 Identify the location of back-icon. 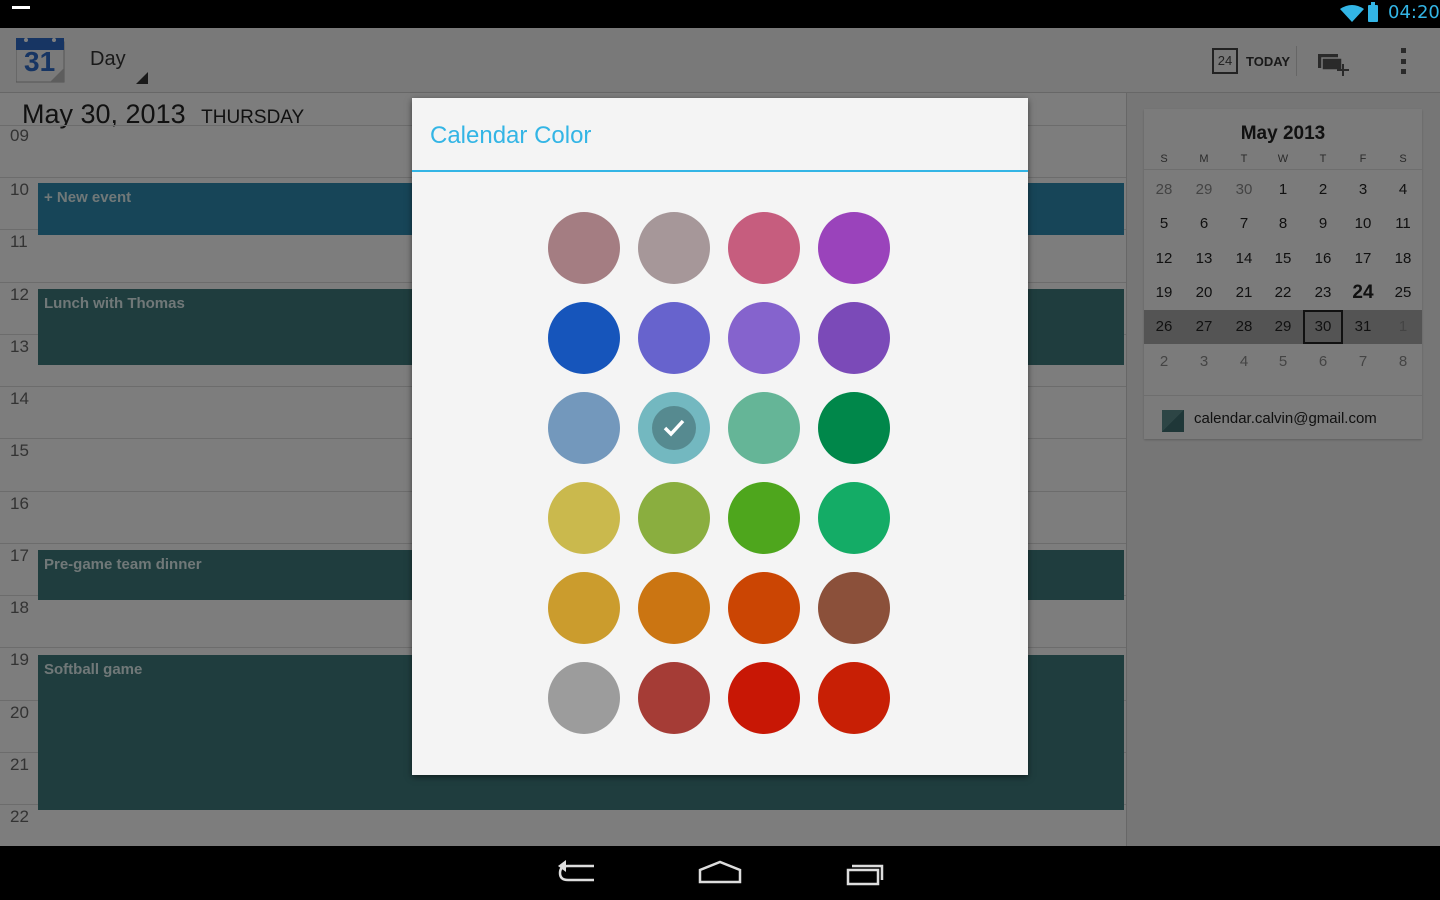
(576, 871).